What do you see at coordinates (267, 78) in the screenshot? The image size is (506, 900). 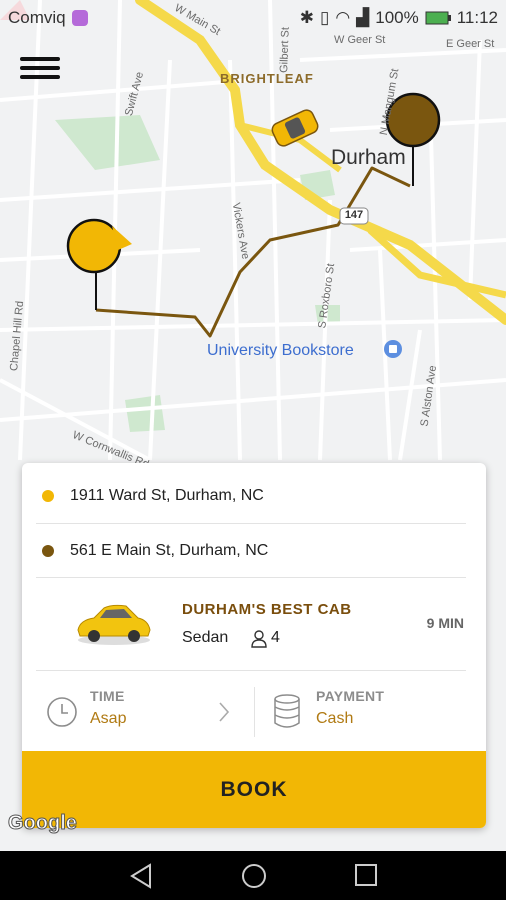 I see `neighborhood-label: BRIGHTLEAF` at bounding box center [267, 78].